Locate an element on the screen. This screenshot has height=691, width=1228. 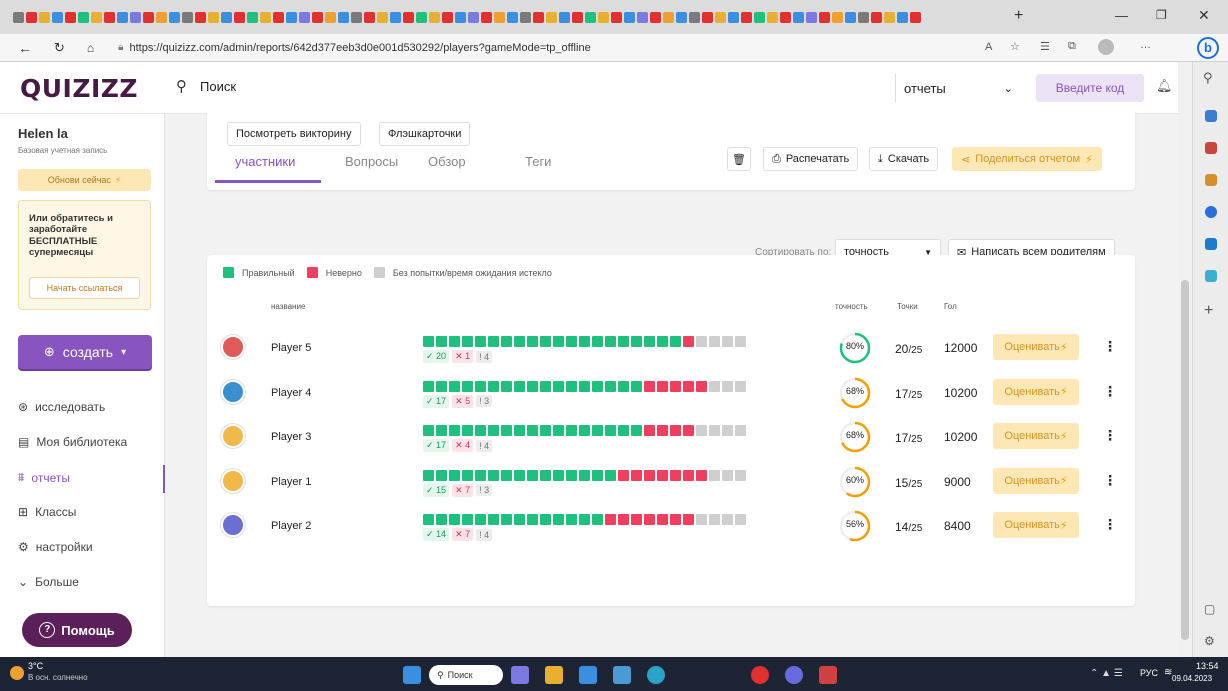
store-icon is located at coordinates (588, 675).